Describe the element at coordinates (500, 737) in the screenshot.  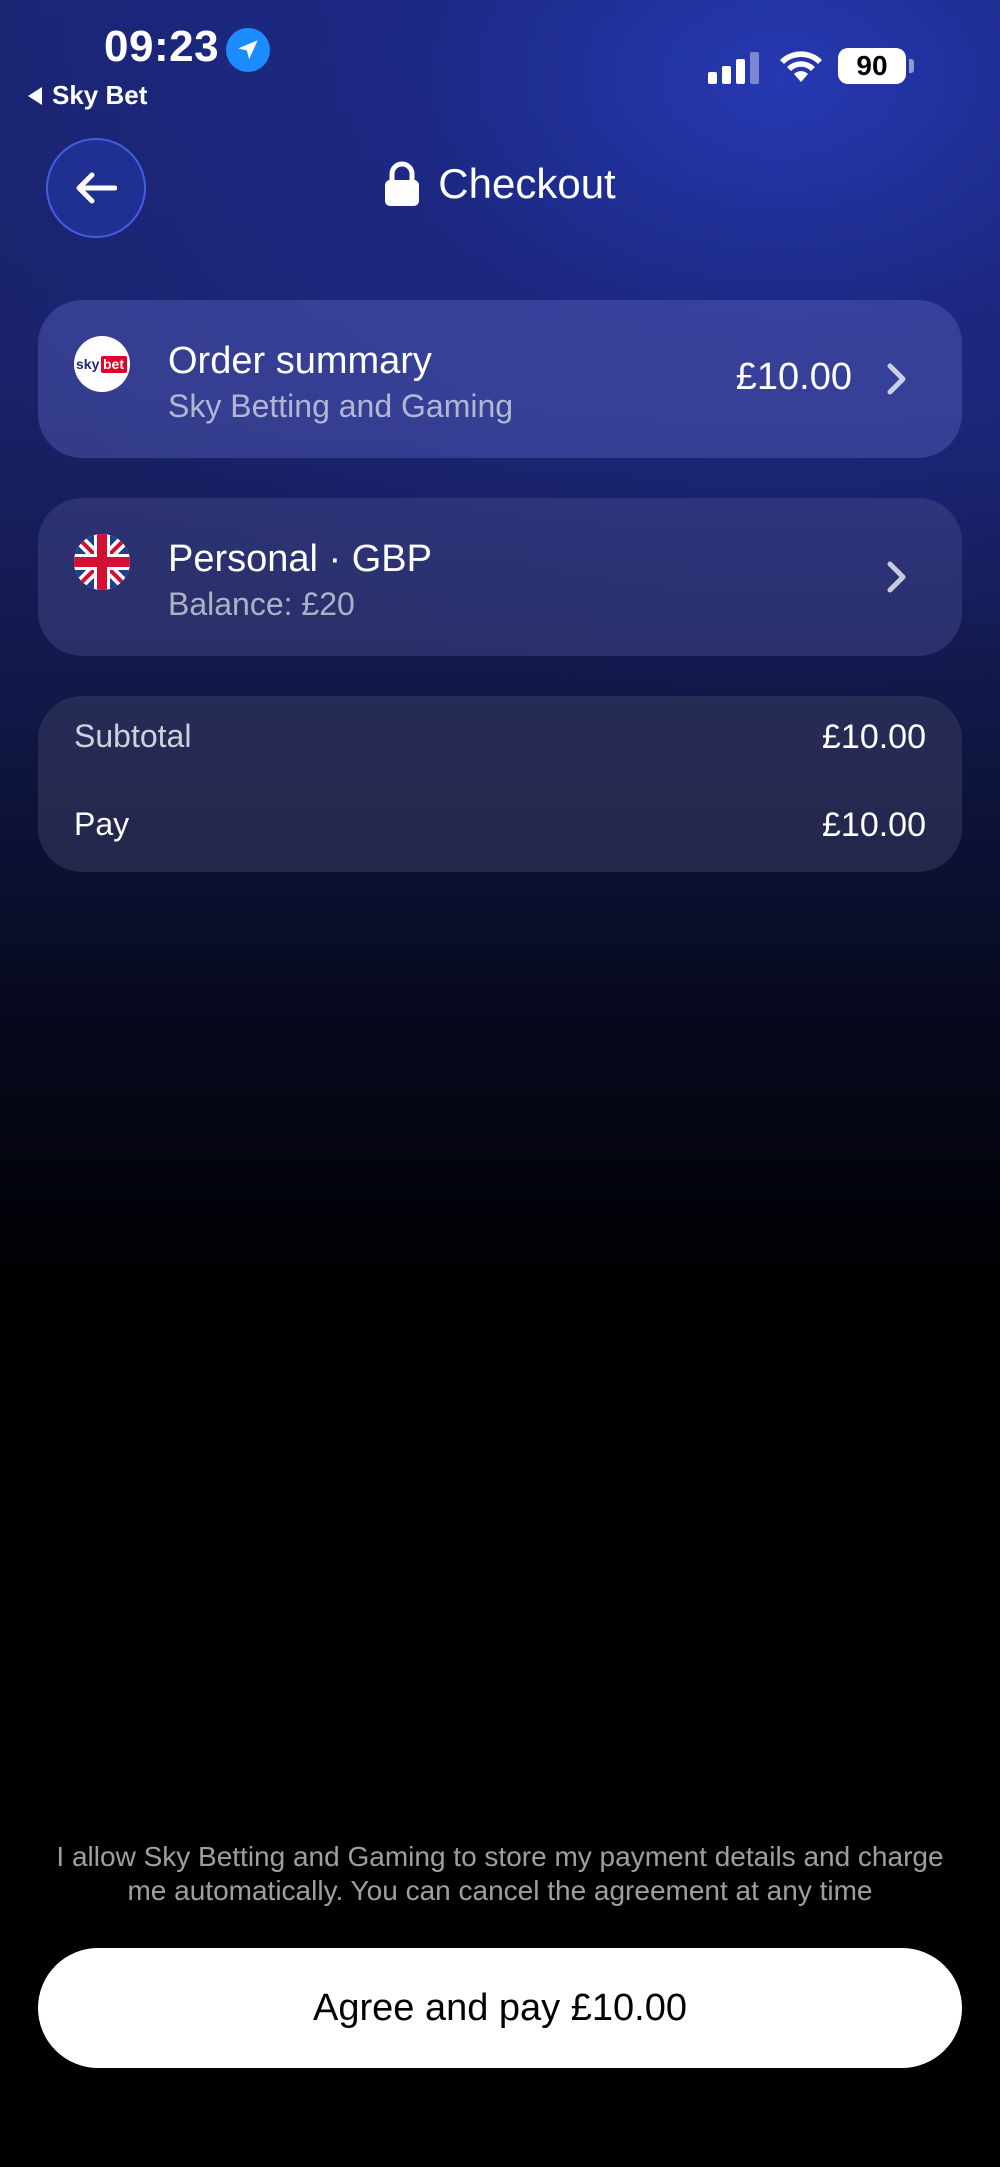
I see `subtotal-row: Subtotal £10.00` at that location.